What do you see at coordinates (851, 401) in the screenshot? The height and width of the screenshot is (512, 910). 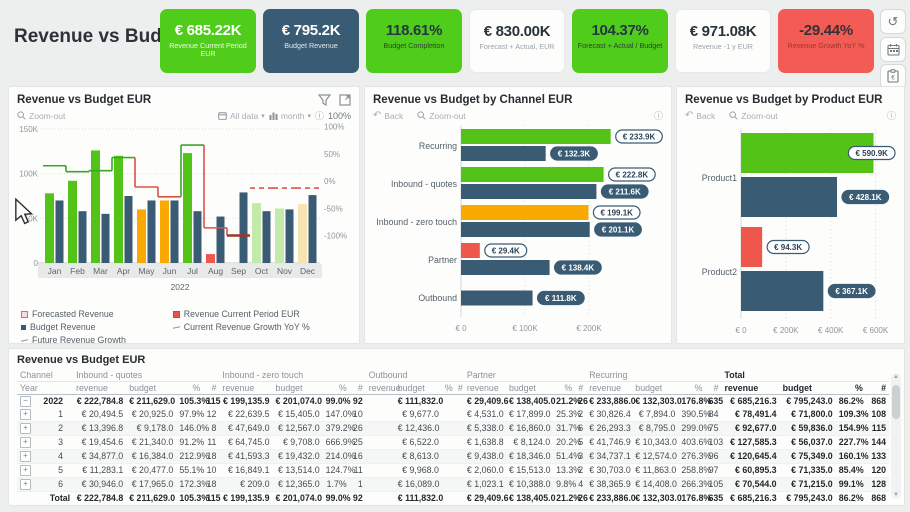 I see `cell: 86.2%` at bounding box center [851, 401].